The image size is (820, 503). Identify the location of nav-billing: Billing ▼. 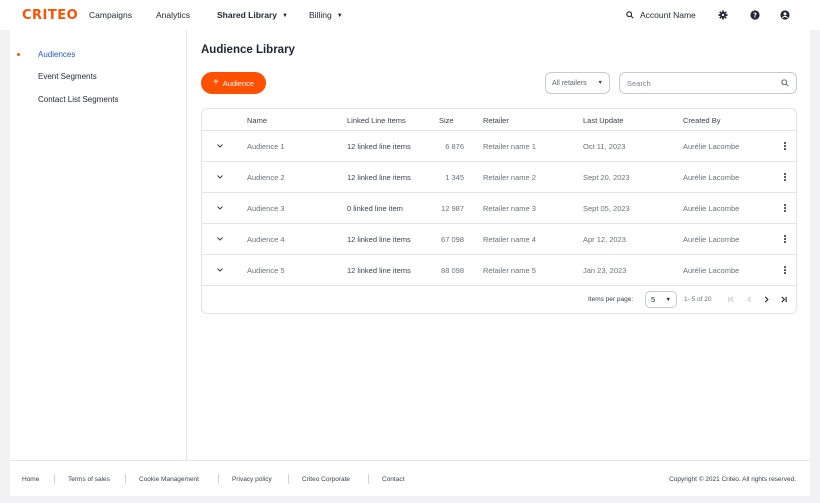
(326, 15).